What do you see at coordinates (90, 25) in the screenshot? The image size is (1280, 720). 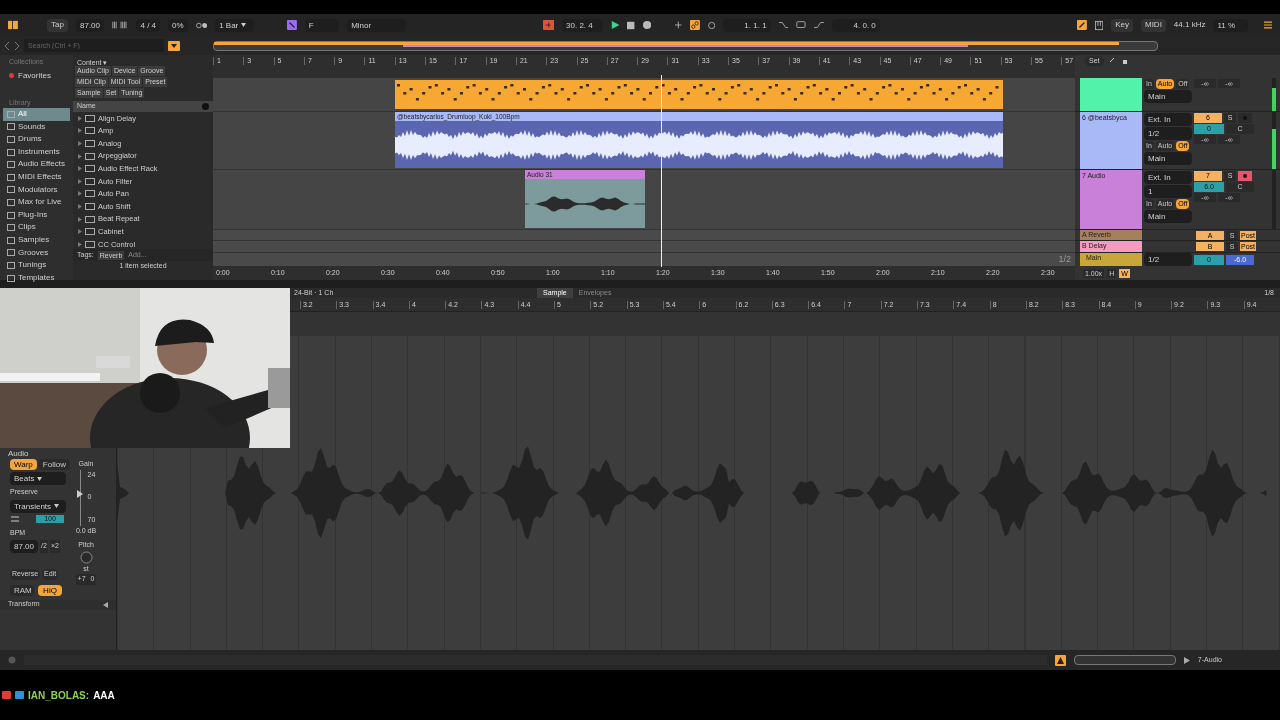 I see `tempo-field: 87.00` at bounding box center [90, 25].